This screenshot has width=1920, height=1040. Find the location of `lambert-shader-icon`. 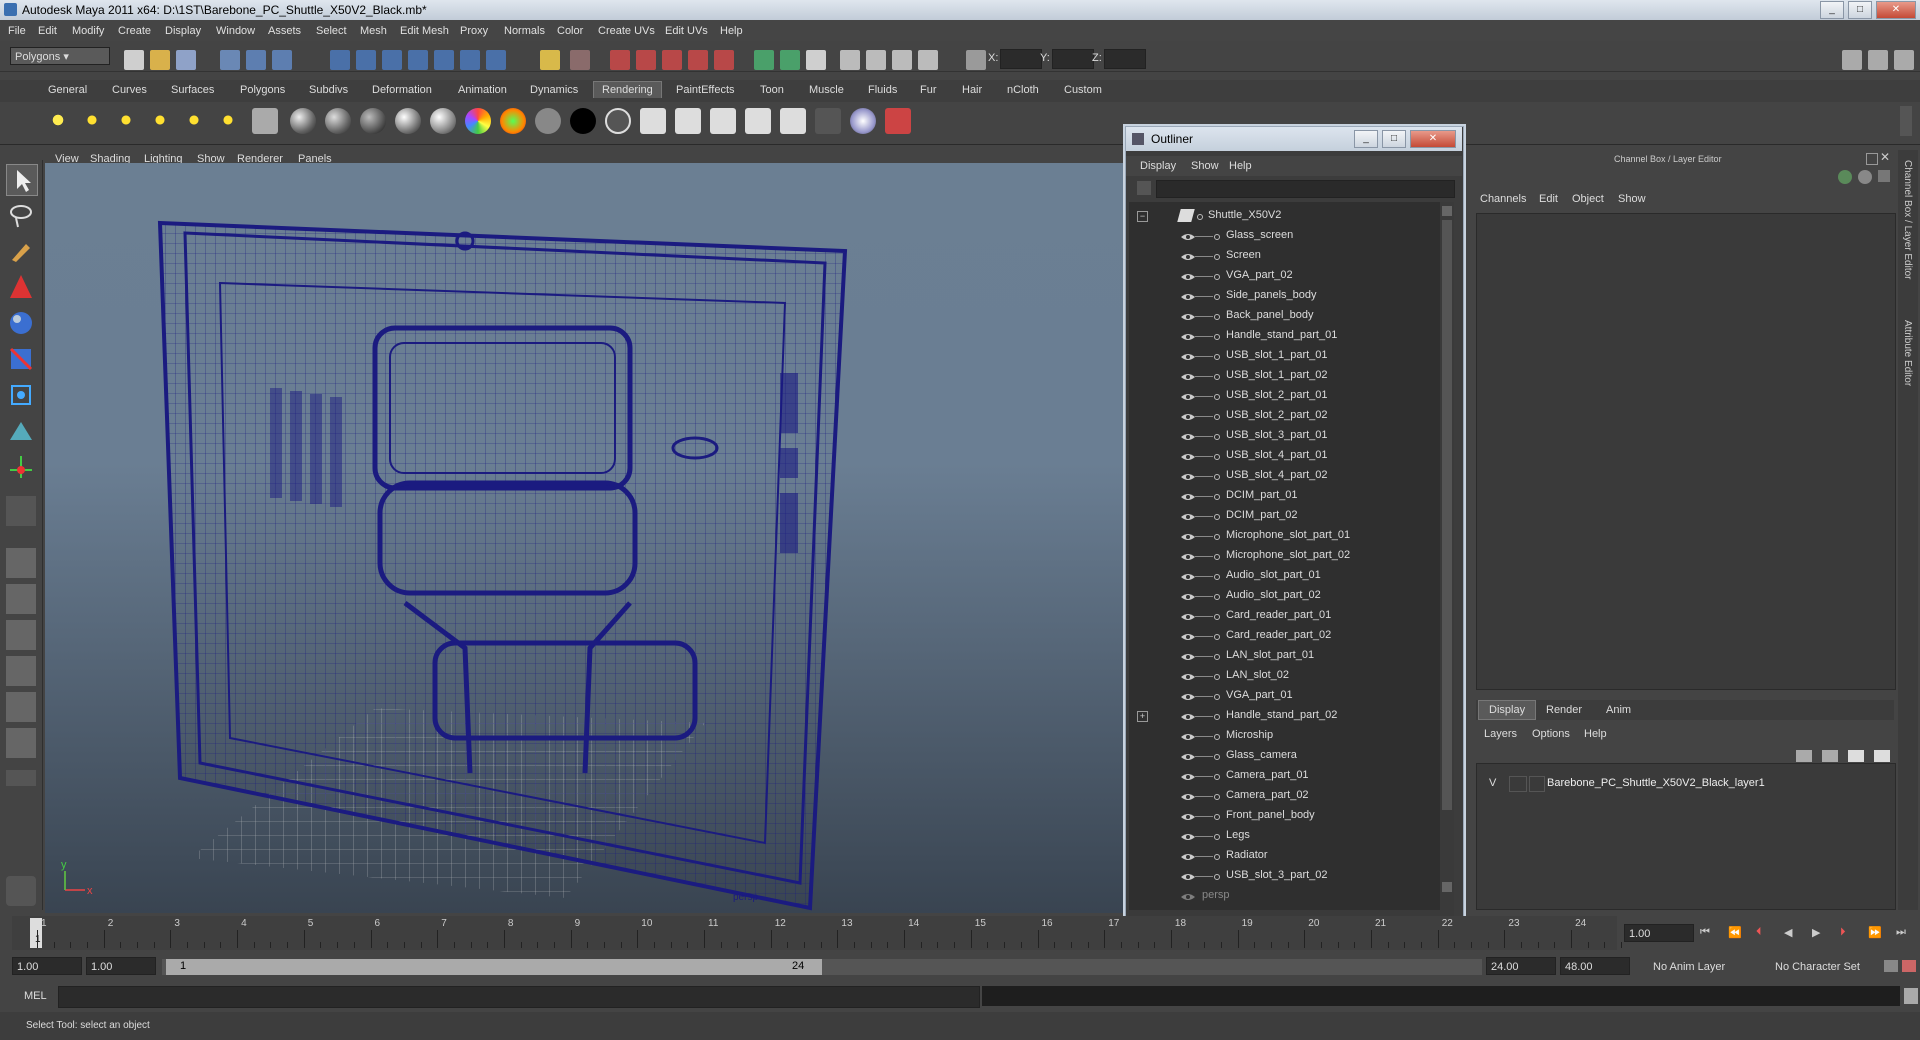

lambert-shader-icon is located at coordinates (373, 121).